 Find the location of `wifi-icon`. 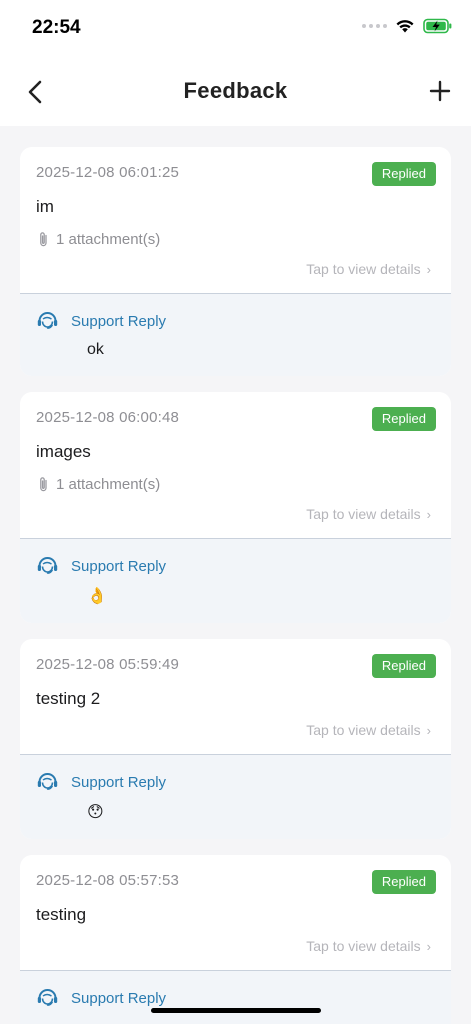

wifi-icon is located at coordinates (405, 26).